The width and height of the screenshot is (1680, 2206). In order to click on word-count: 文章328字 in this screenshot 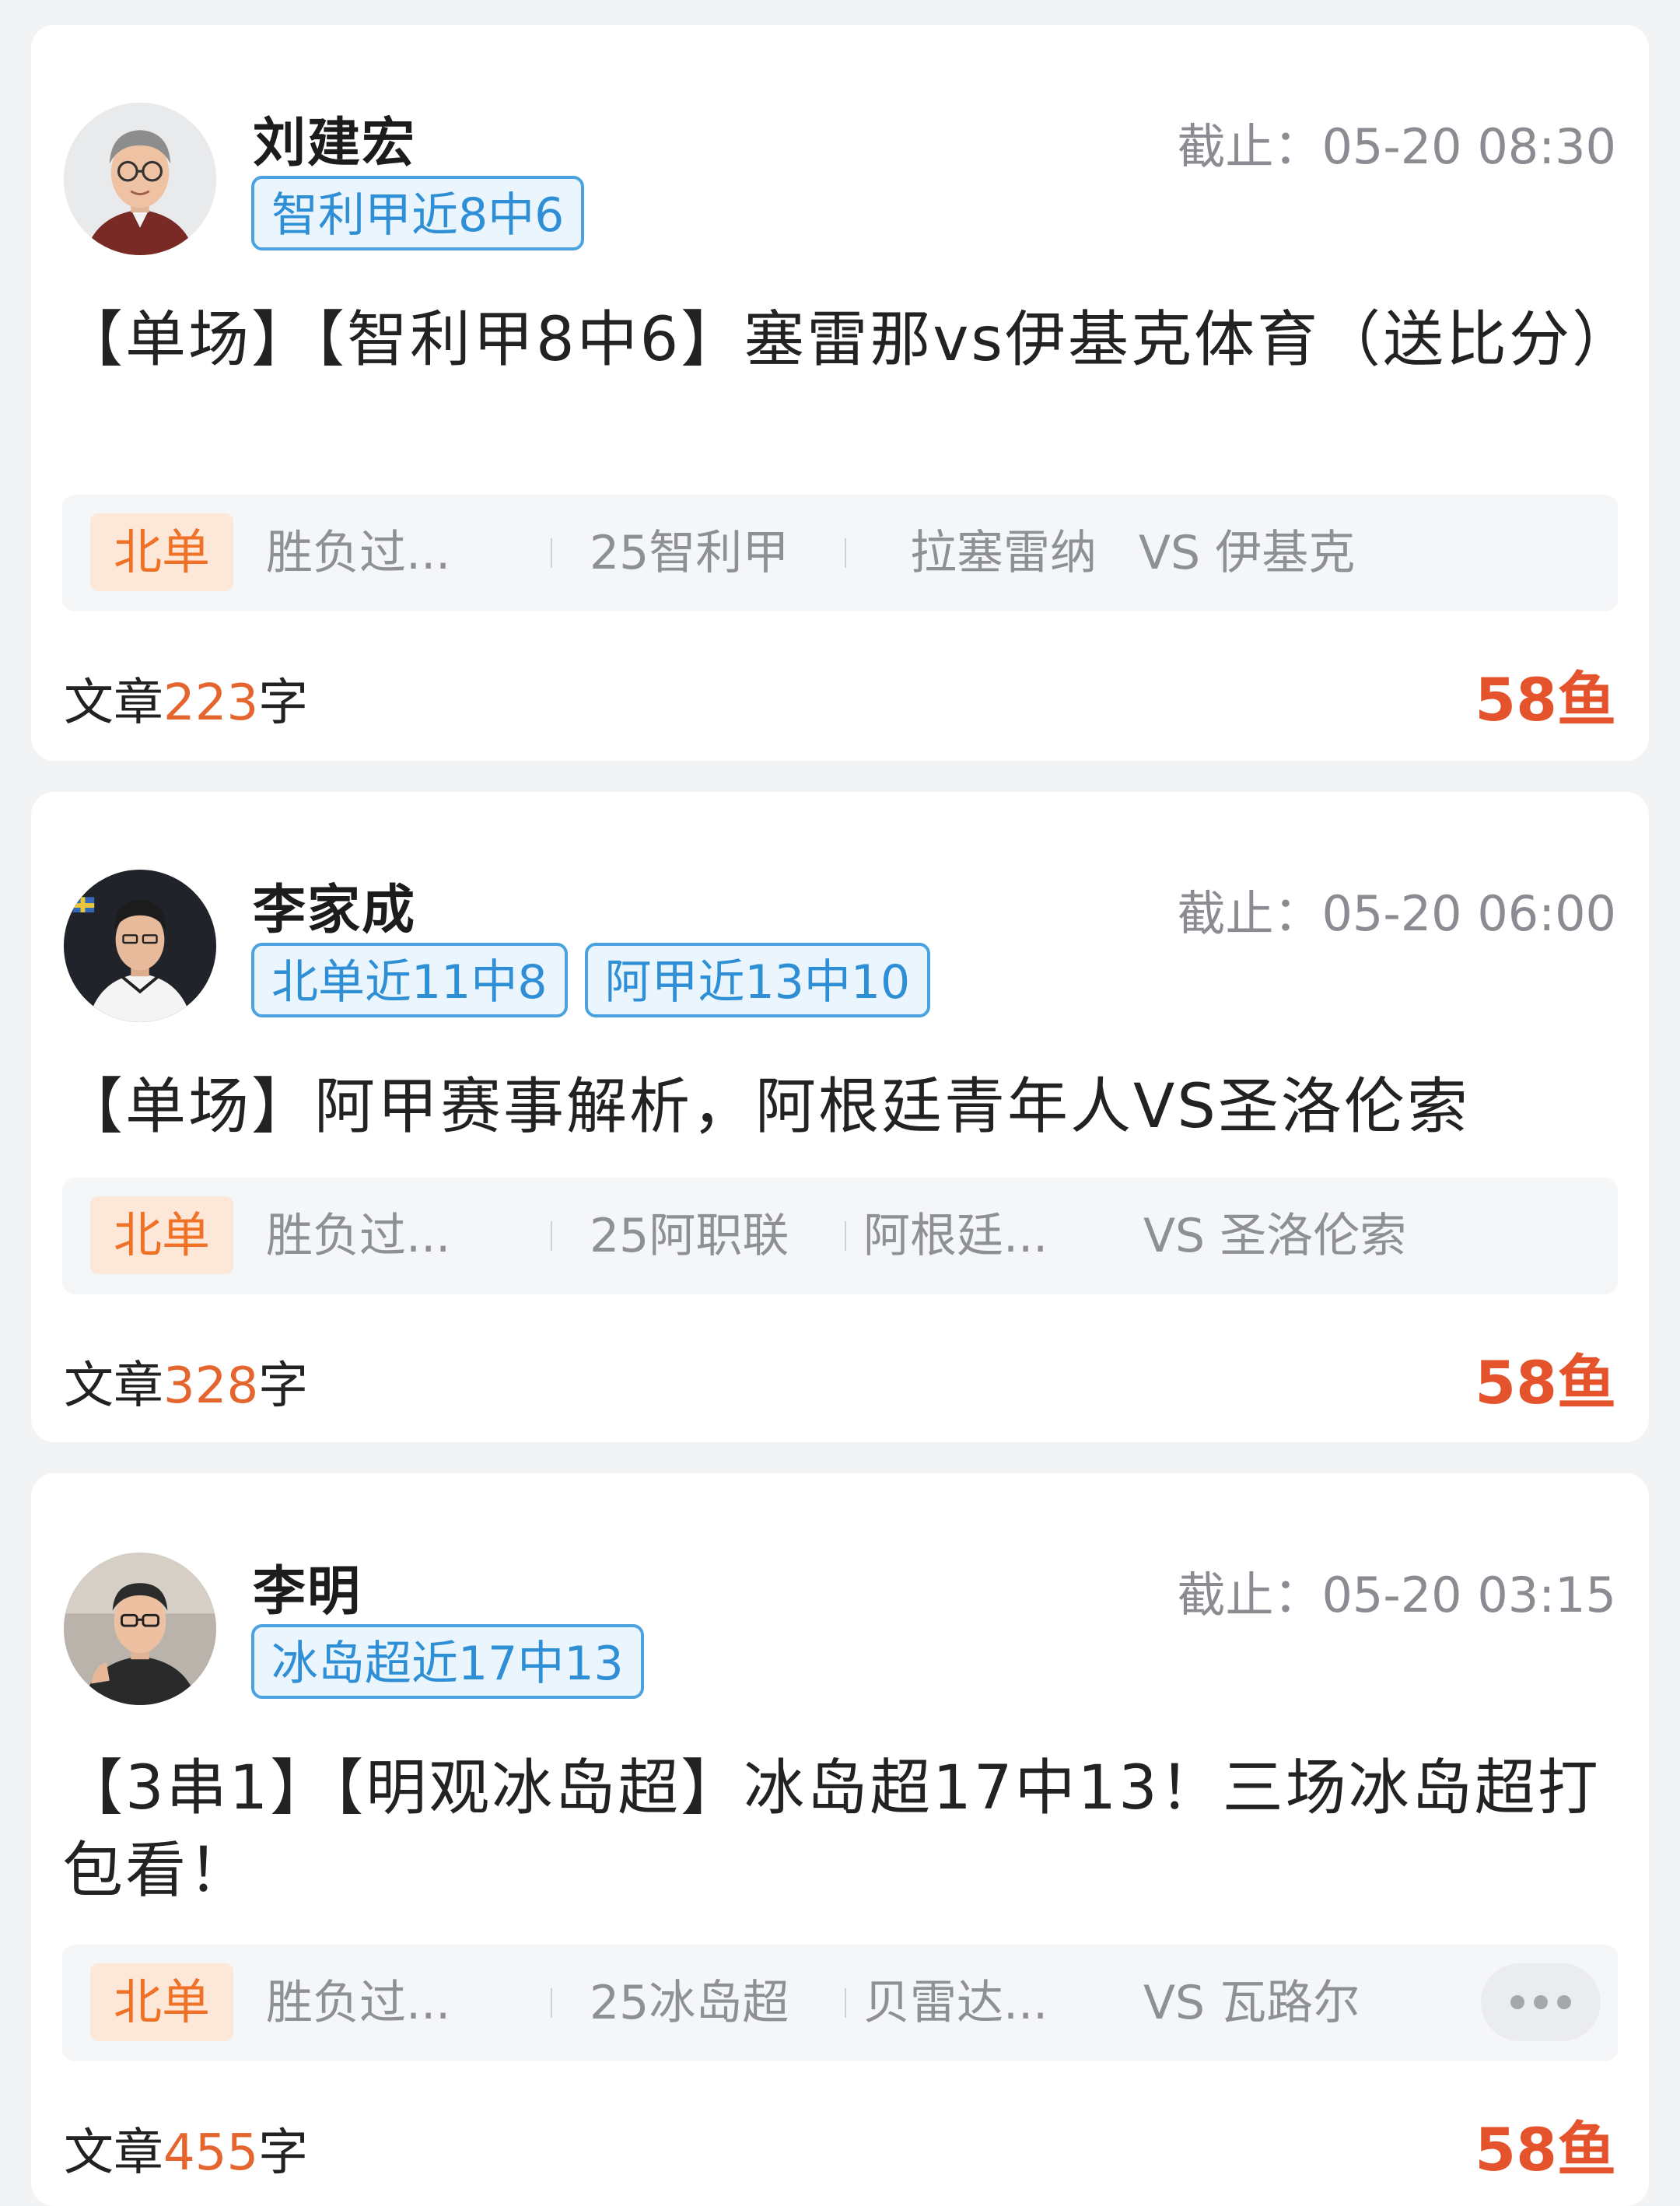, I will do `click(186, 1381)`.